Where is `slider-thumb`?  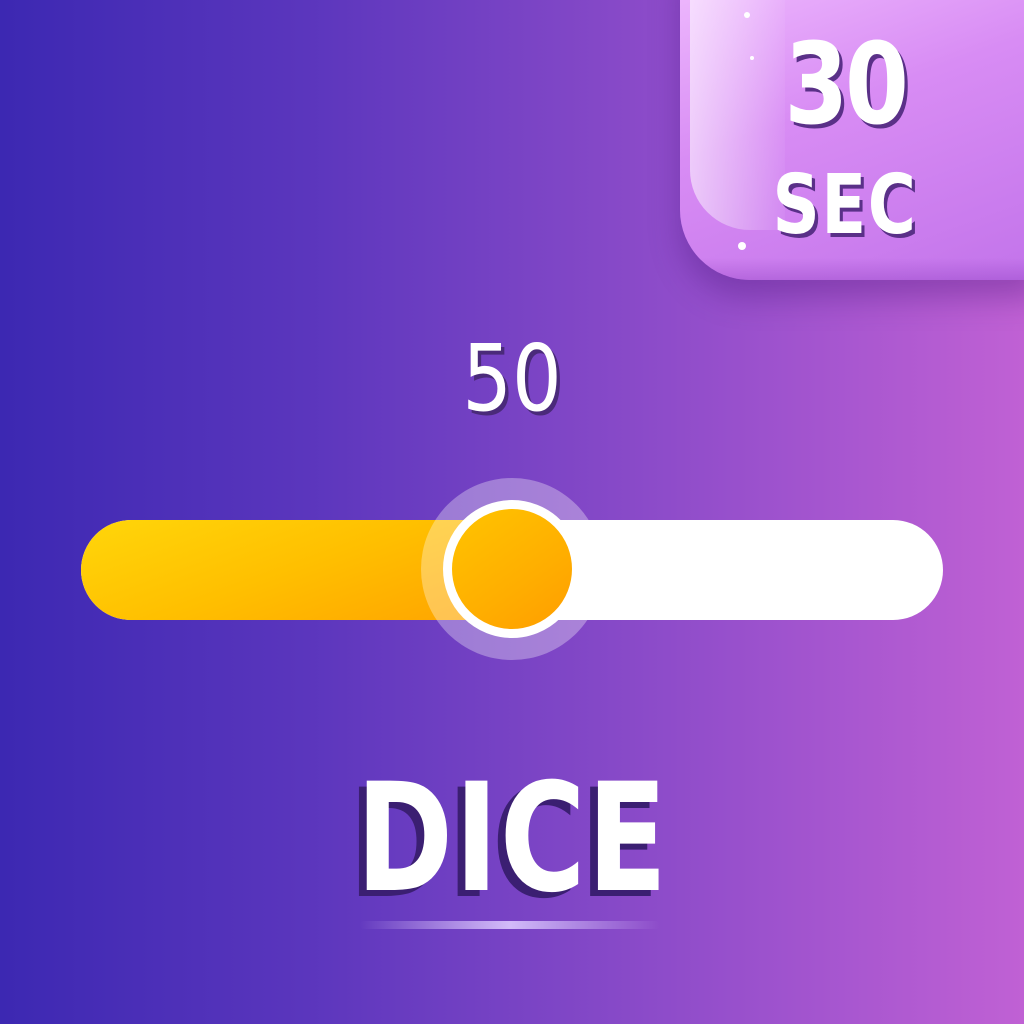
slider-thumb is located at coordinates (512, 569).